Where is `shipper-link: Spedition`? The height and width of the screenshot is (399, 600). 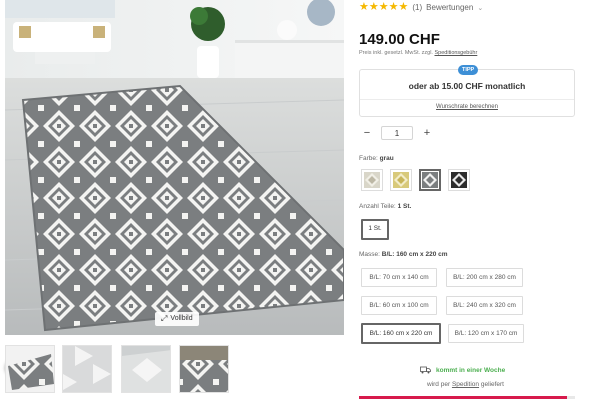 shipper-link: Spedition is located at coordinates (465, 384).